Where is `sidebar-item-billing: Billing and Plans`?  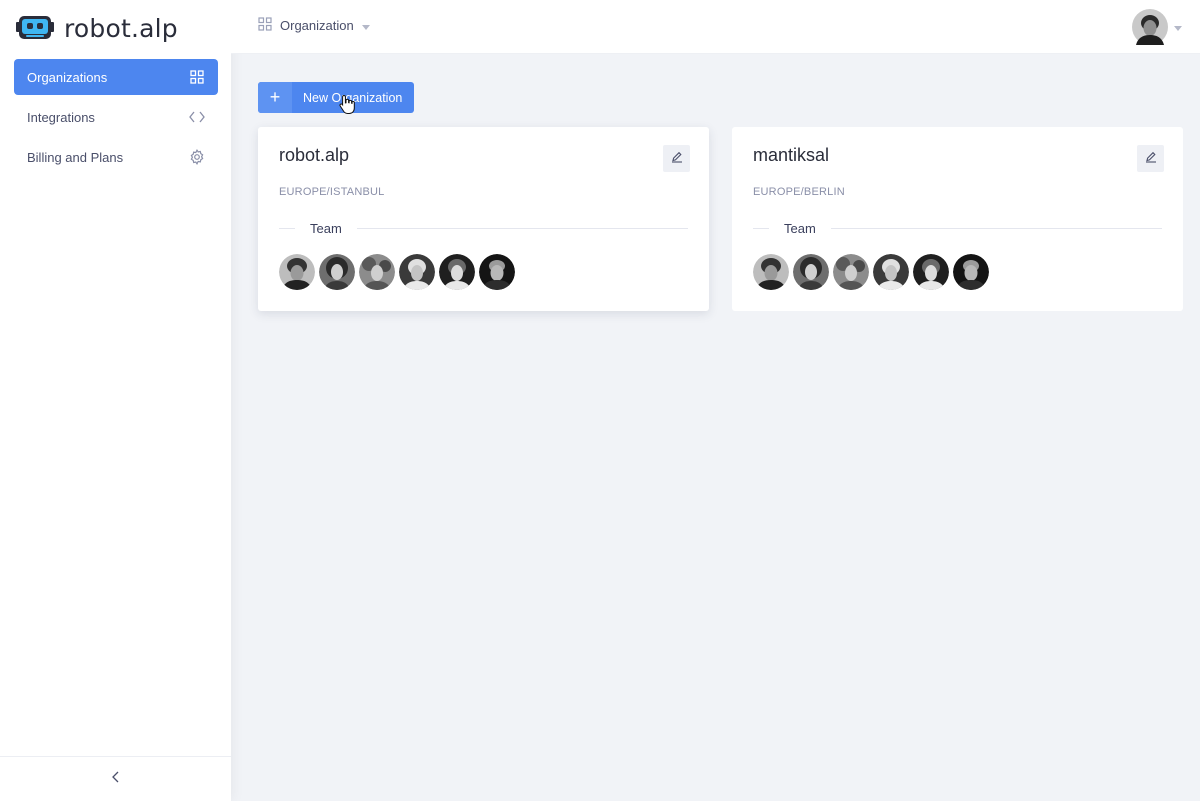 sidebar-item-billing: Billing and Plans is located at coordinates (116, 157).